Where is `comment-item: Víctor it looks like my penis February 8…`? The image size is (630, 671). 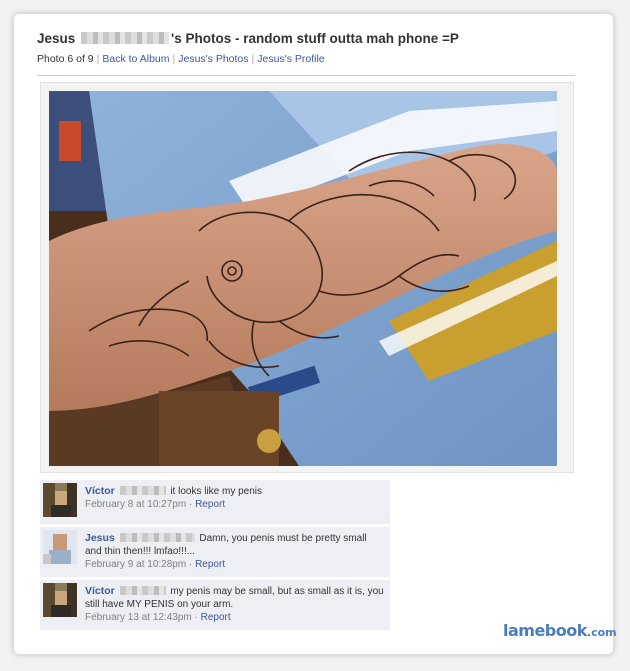 comment-item: Víctor it looks like my penis February 8… is located at coordinates (215, 502).